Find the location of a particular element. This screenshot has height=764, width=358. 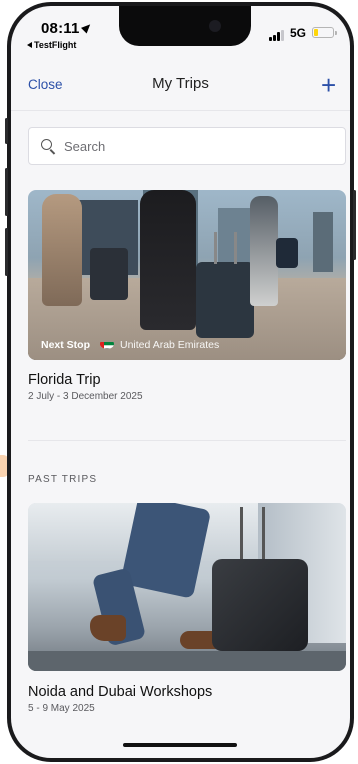

volume-up-button is located at coordinates (6, 192).